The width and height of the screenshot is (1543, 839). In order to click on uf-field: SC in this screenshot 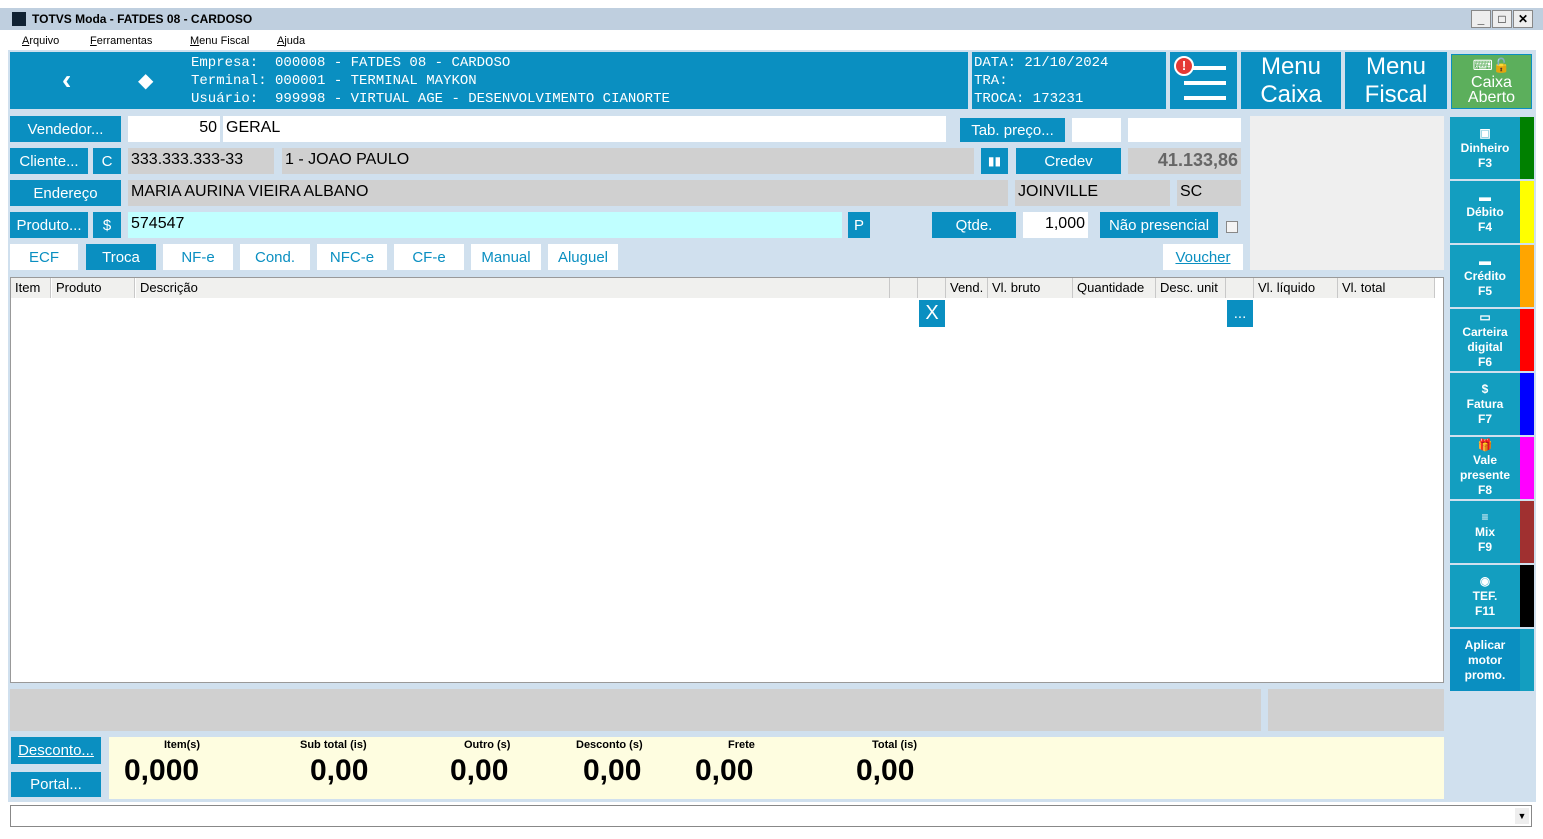, I will do `click(1209, 193)`.